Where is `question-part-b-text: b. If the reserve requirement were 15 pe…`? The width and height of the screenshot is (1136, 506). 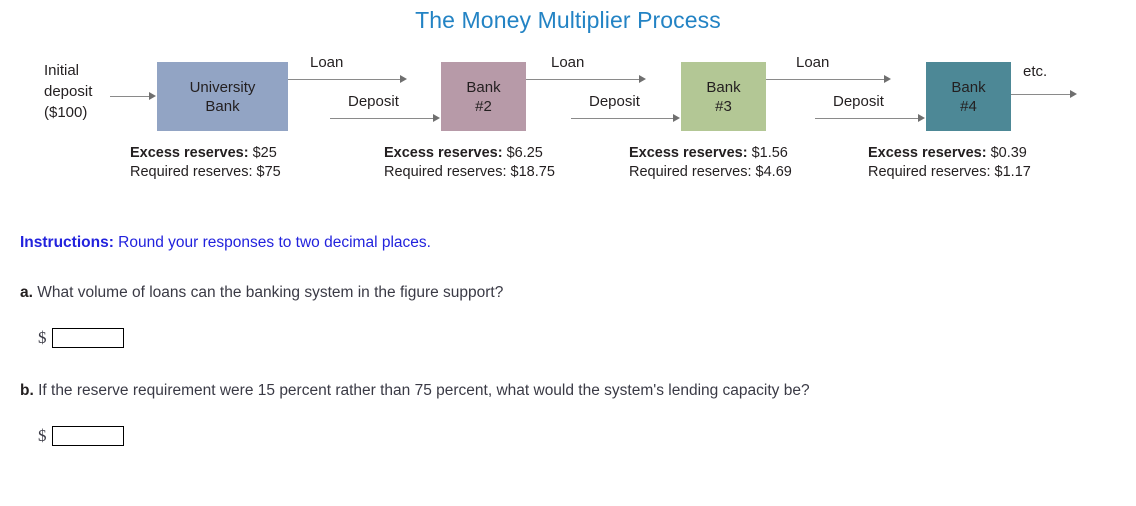
question-part-b-text: b. If the reserve requirement were 15 pe… is located at coordinates (415, 391).